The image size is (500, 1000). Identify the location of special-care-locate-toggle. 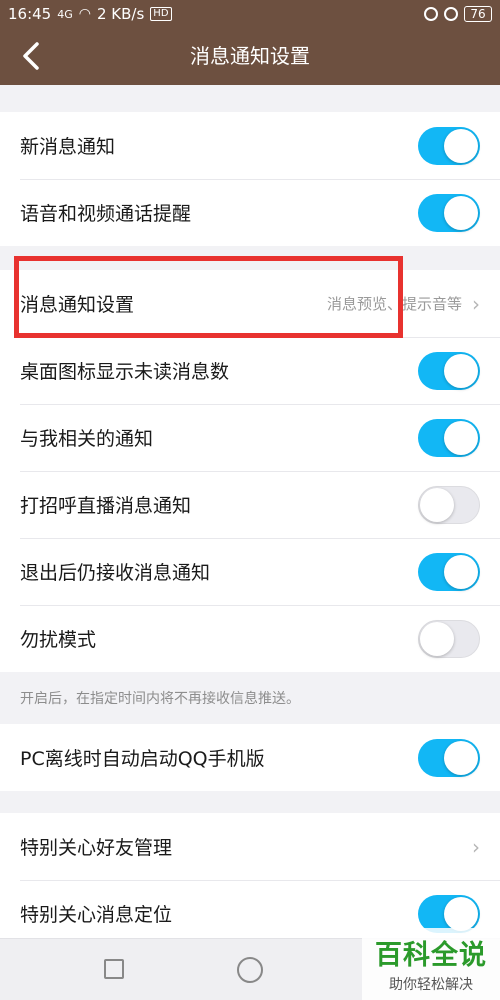
(449, 913).